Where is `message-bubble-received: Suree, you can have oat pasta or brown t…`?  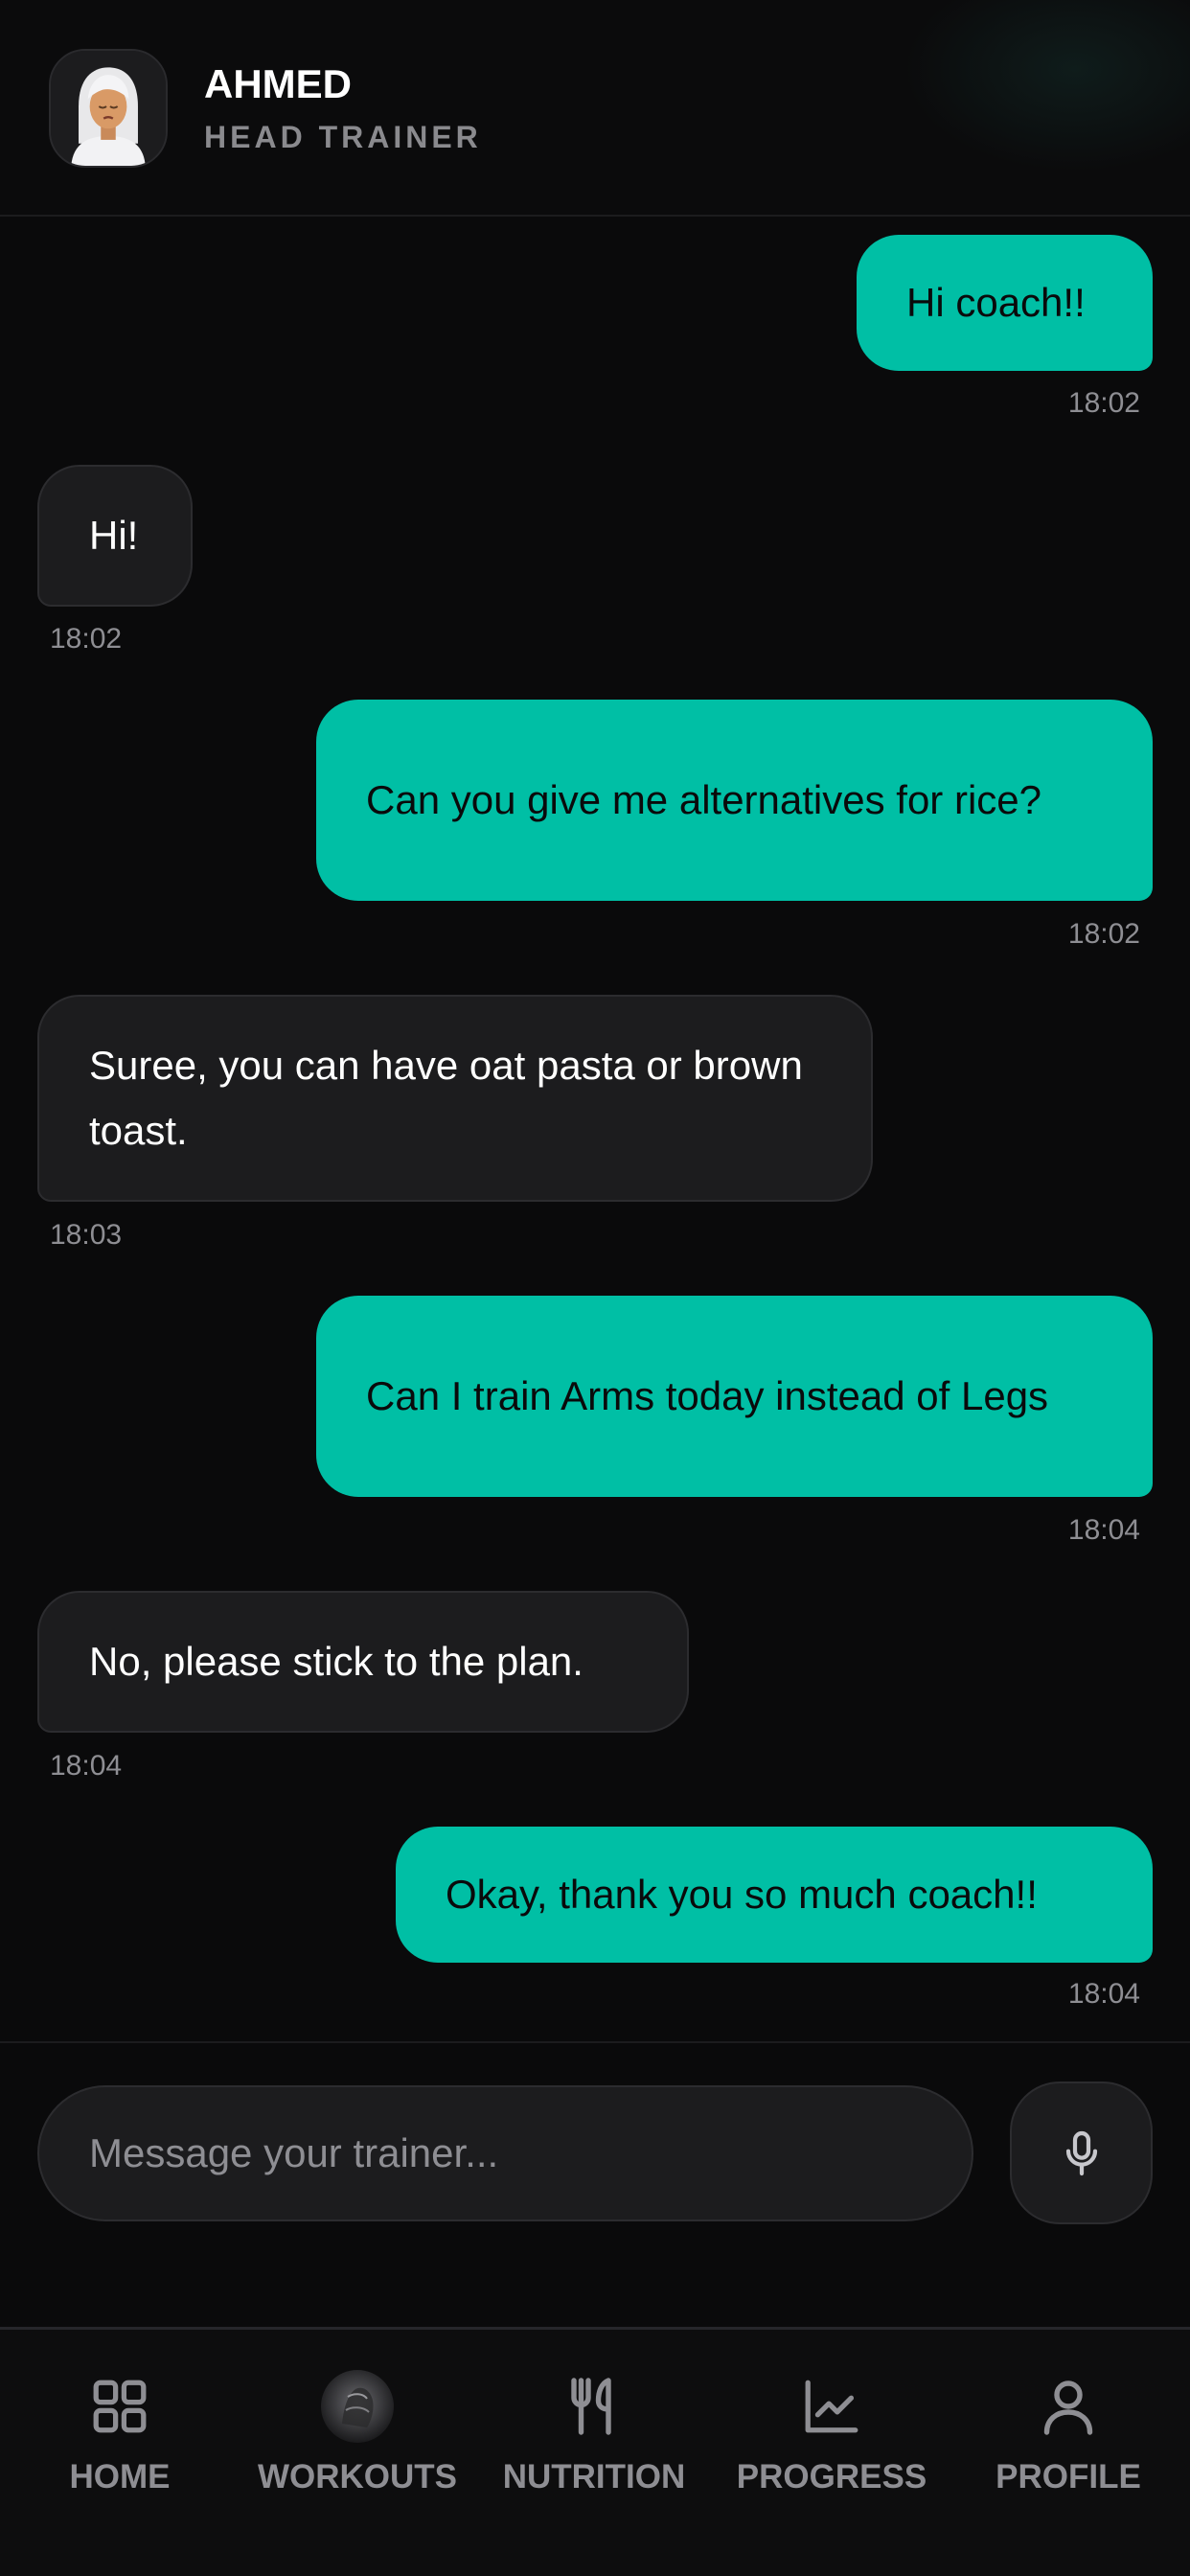
message-bubble-received: Suree, you can have oat pasta or brown t… is located at coordinates (455, 1098).